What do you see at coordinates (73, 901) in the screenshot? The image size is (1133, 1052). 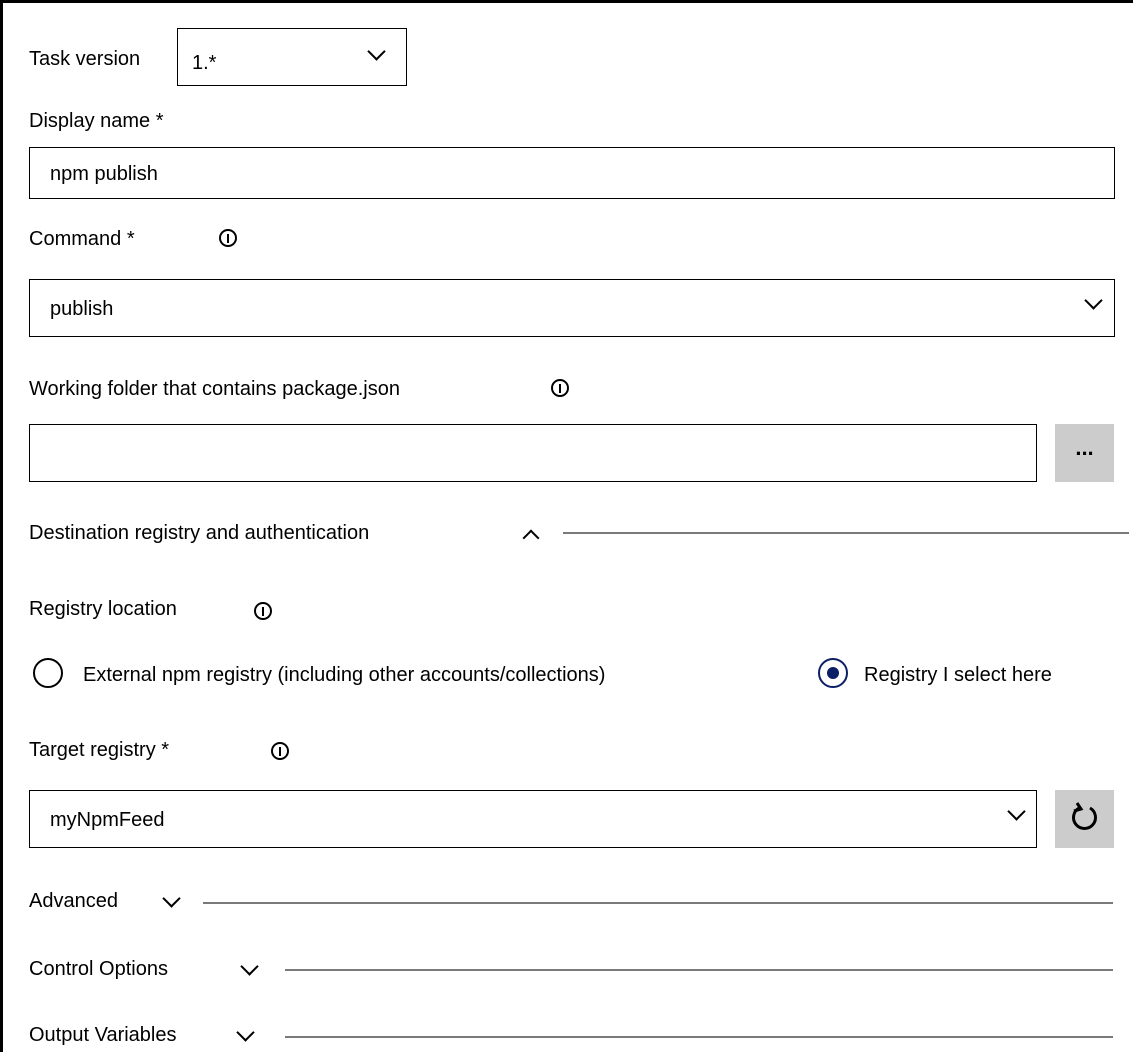 I see `section-advanced-label: Advanced` at bounding box center [73, 901].